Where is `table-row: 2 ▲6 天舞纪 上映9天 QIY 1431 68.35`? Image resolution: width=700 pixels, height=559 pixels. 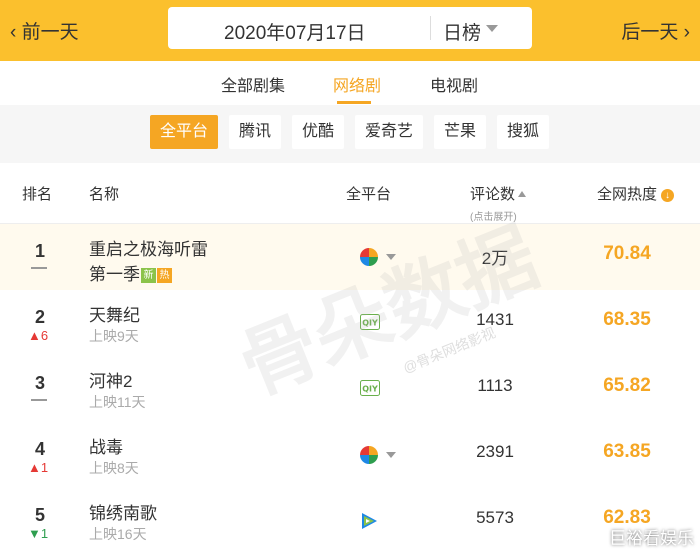
table-row: 2 ▲6 天舞纪 上映9天 QIY 1431 68.35 is located at coordinates (350, 323).